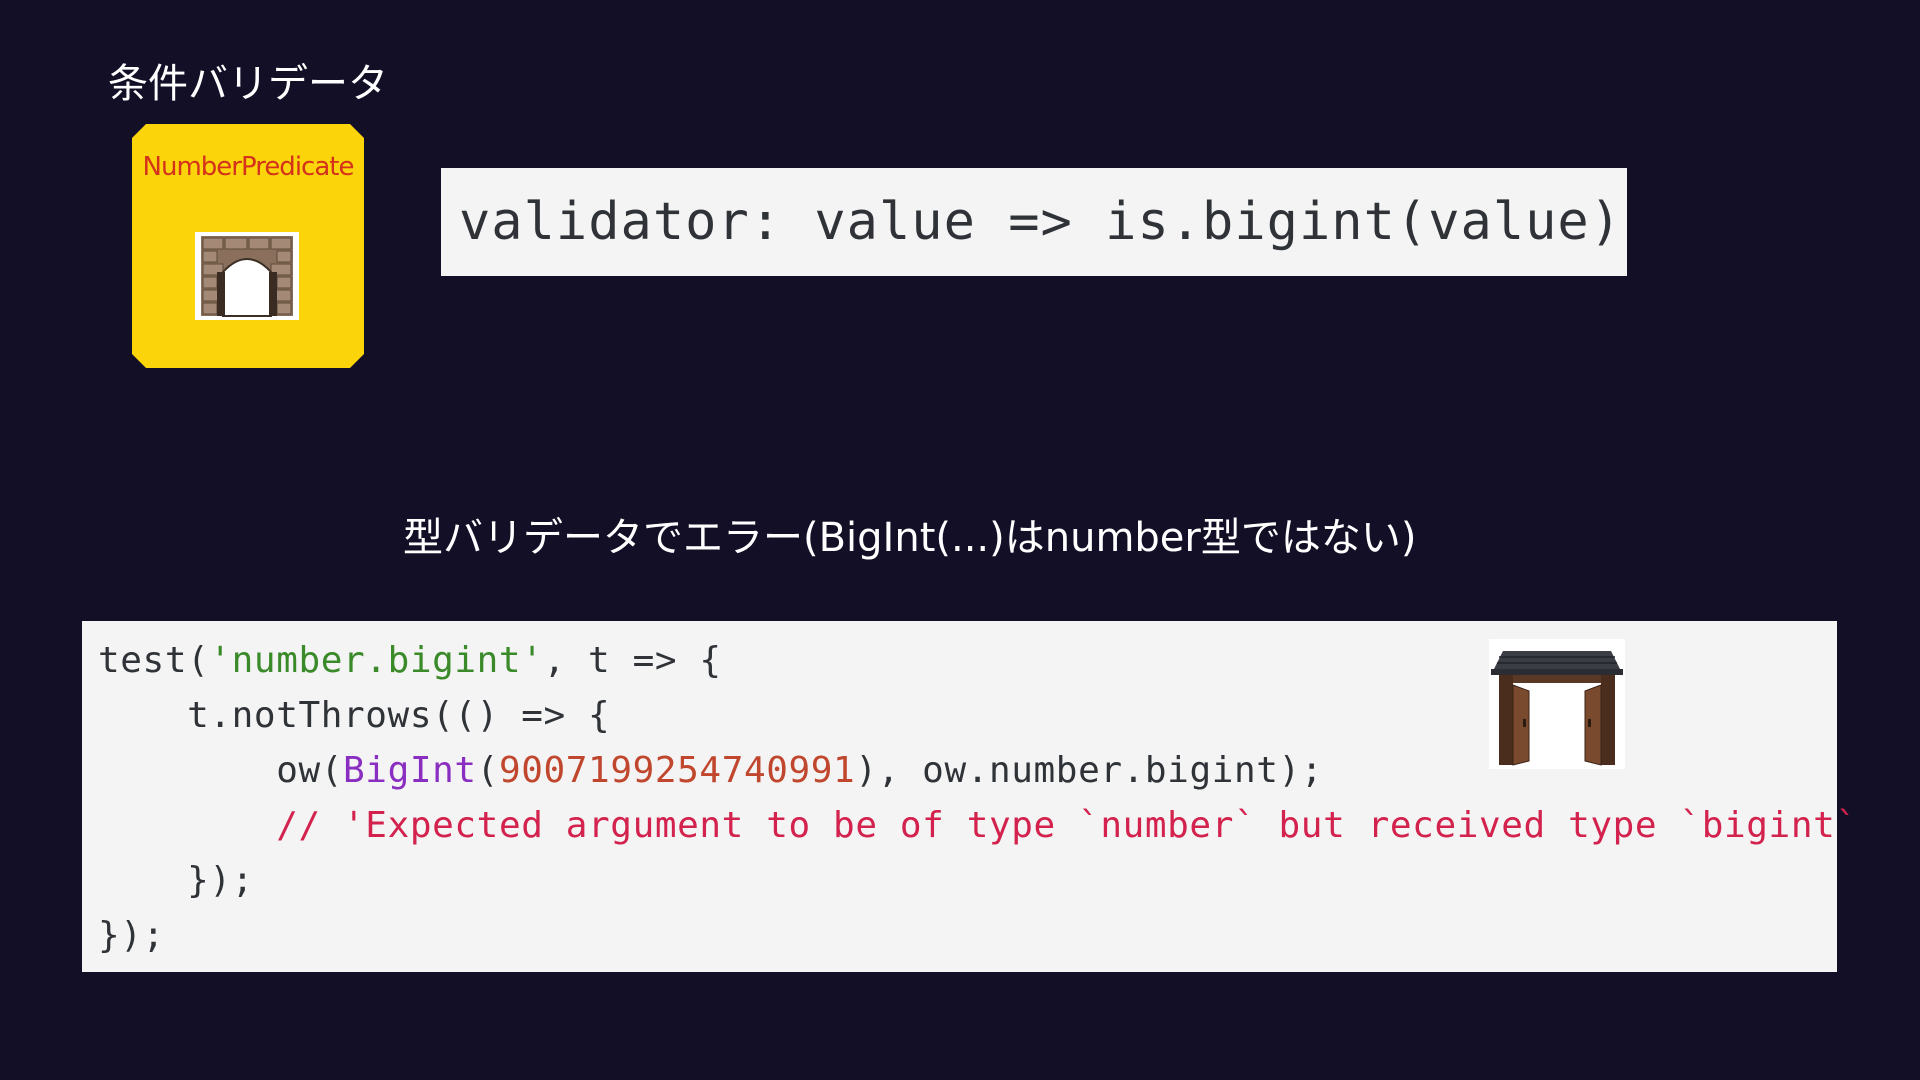  Describe the element at coordinates (677, 770) in the screenshot. I see `code-token-num: 9007199254740991` at that location.